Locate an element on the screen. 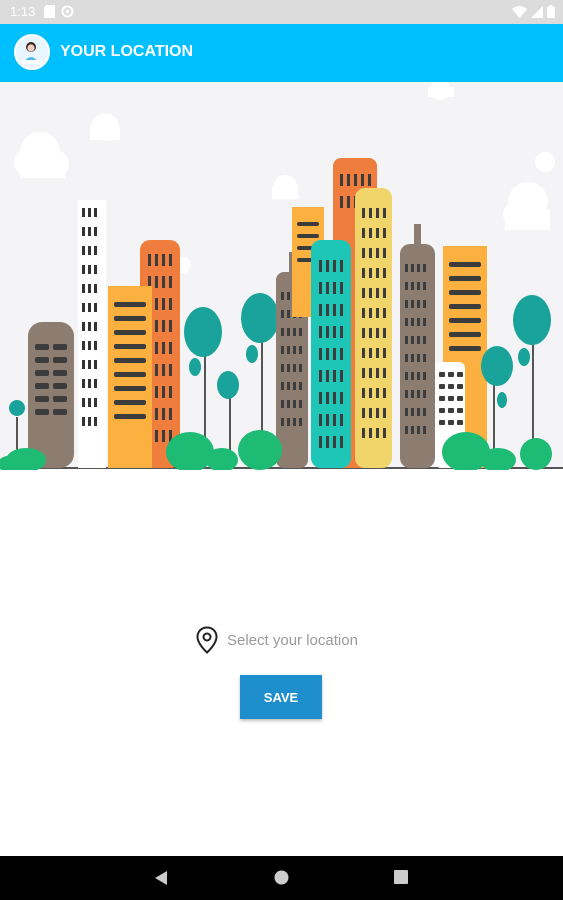 This screenshot has height=900, width=563. navigation-bar is located at coordinates (281, 878).